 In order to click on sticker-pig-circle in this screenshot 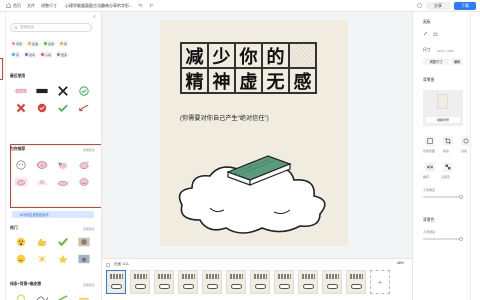, I will do `click(21, 165)`.